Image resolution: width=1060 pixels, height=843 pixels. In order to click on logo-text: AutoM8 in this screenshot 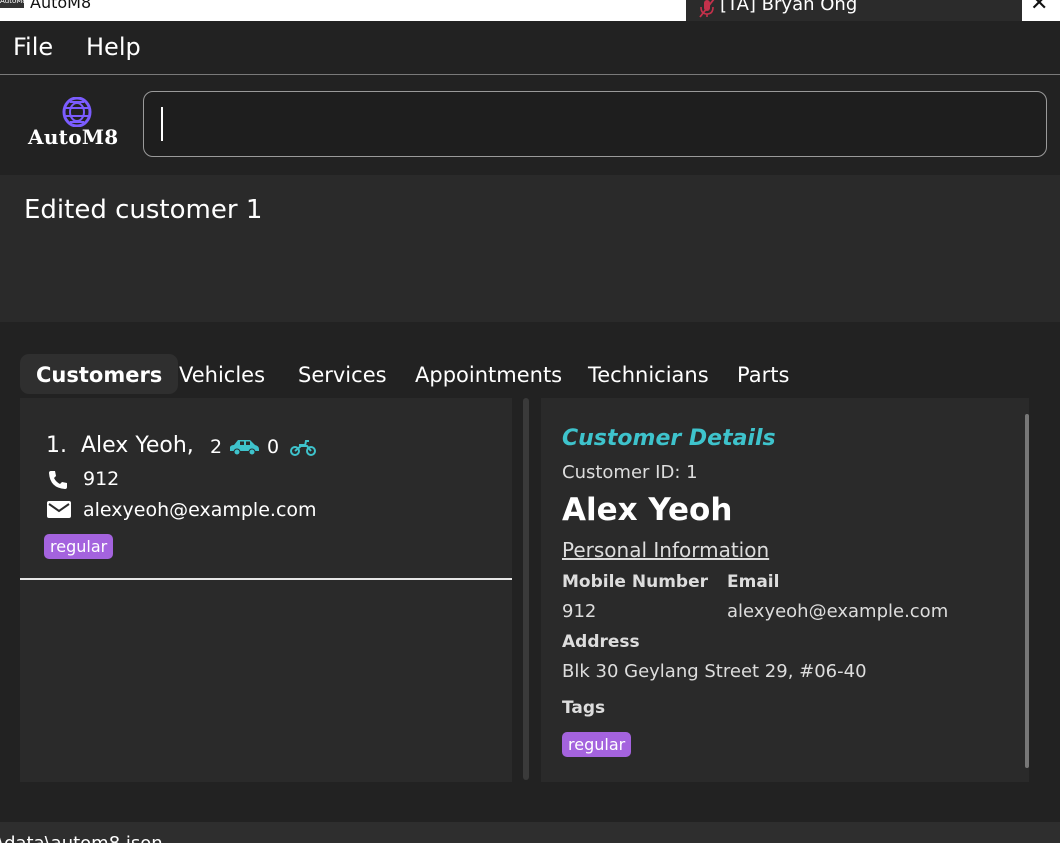, I will do `click(73, 137)`.